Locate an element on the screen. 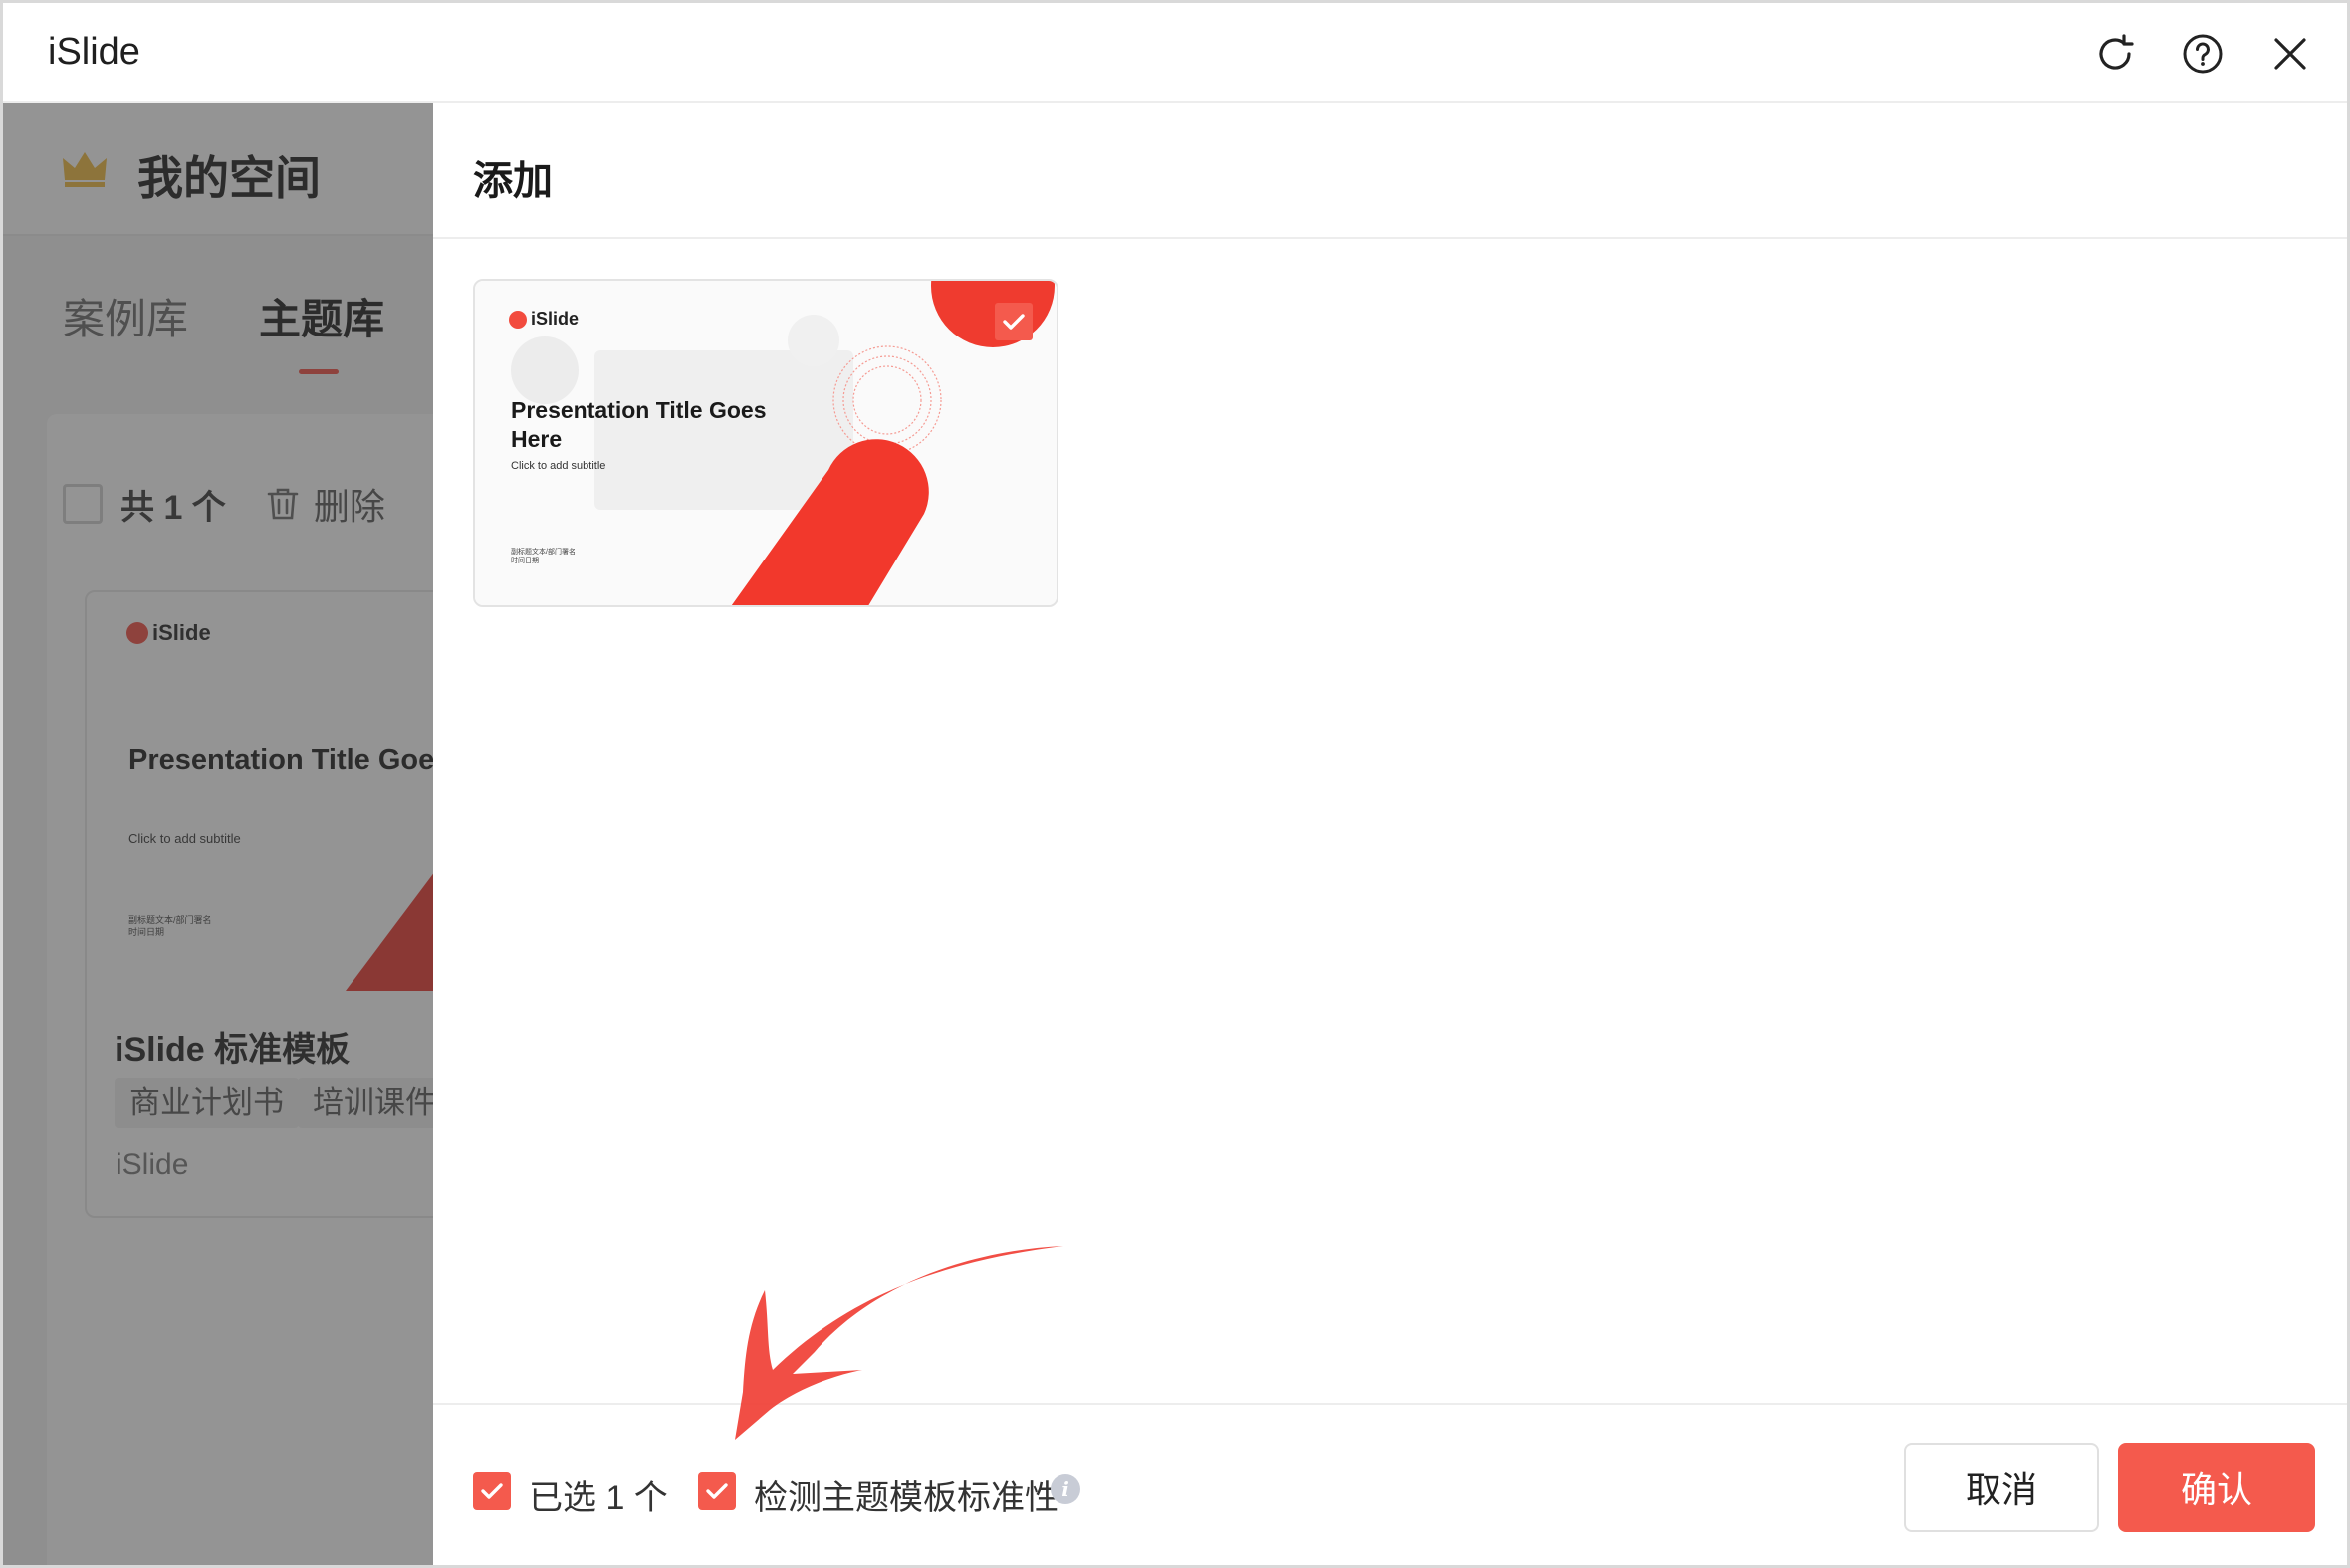 Image resolution: width=2350 pixels, height=1568 pixels. thumb-slide-title: Presentation Title Goes Here is located at coordinates (639, 425).